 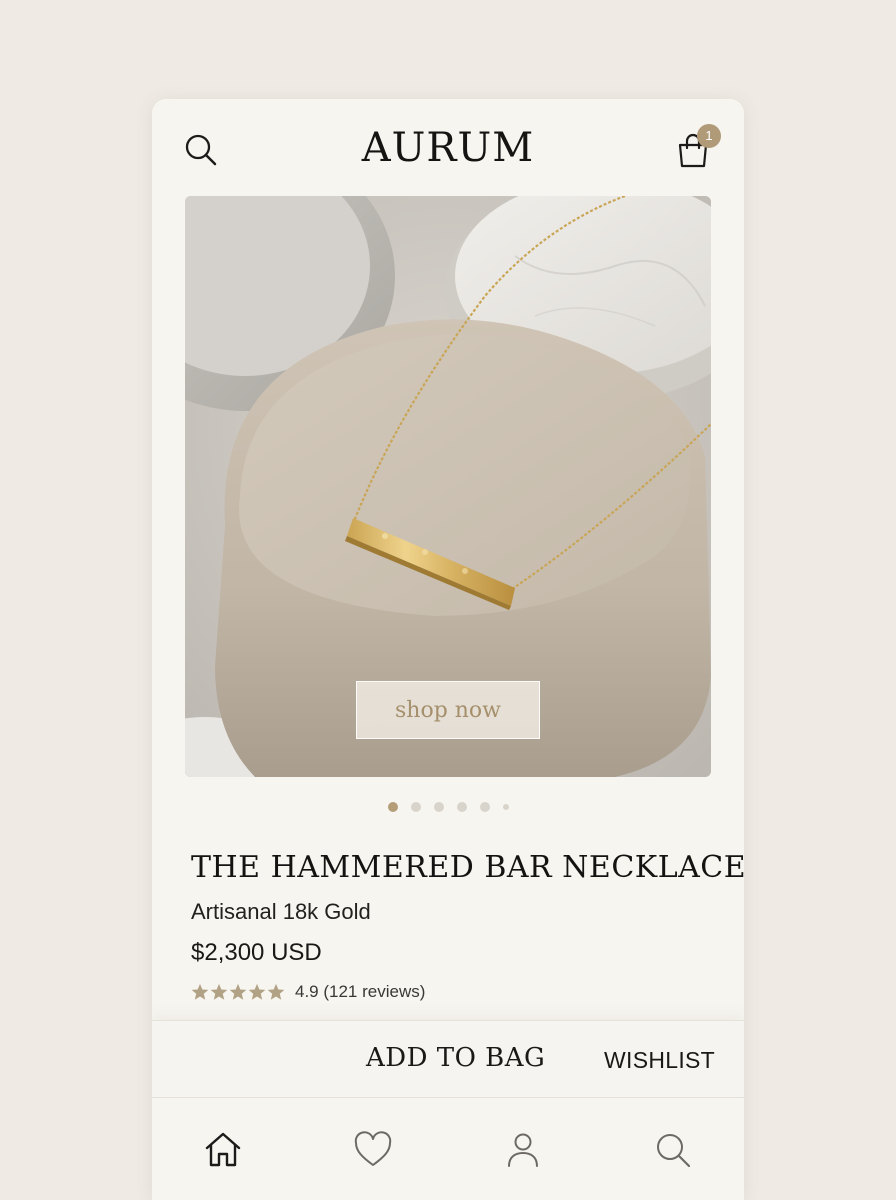 What do you see at coordinates (448, 807) in the screenshot?
I see `carousel-indicator` at bounding box center [448, 807].